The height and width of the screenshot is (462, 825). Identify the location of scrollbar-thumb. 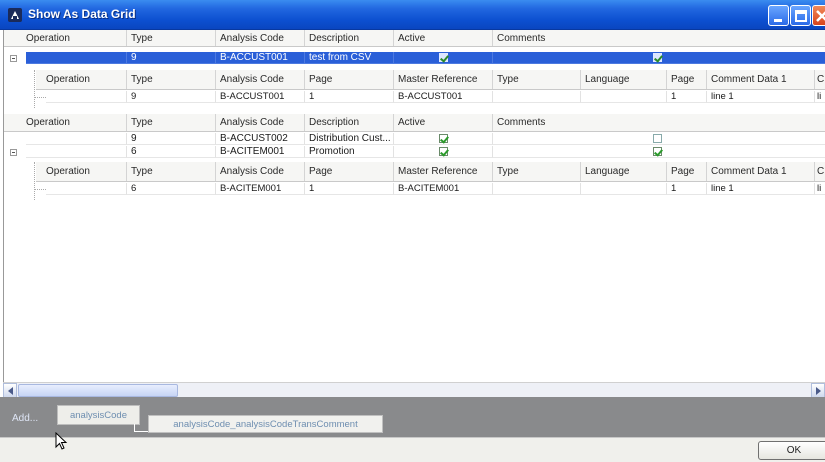
(98, 390).